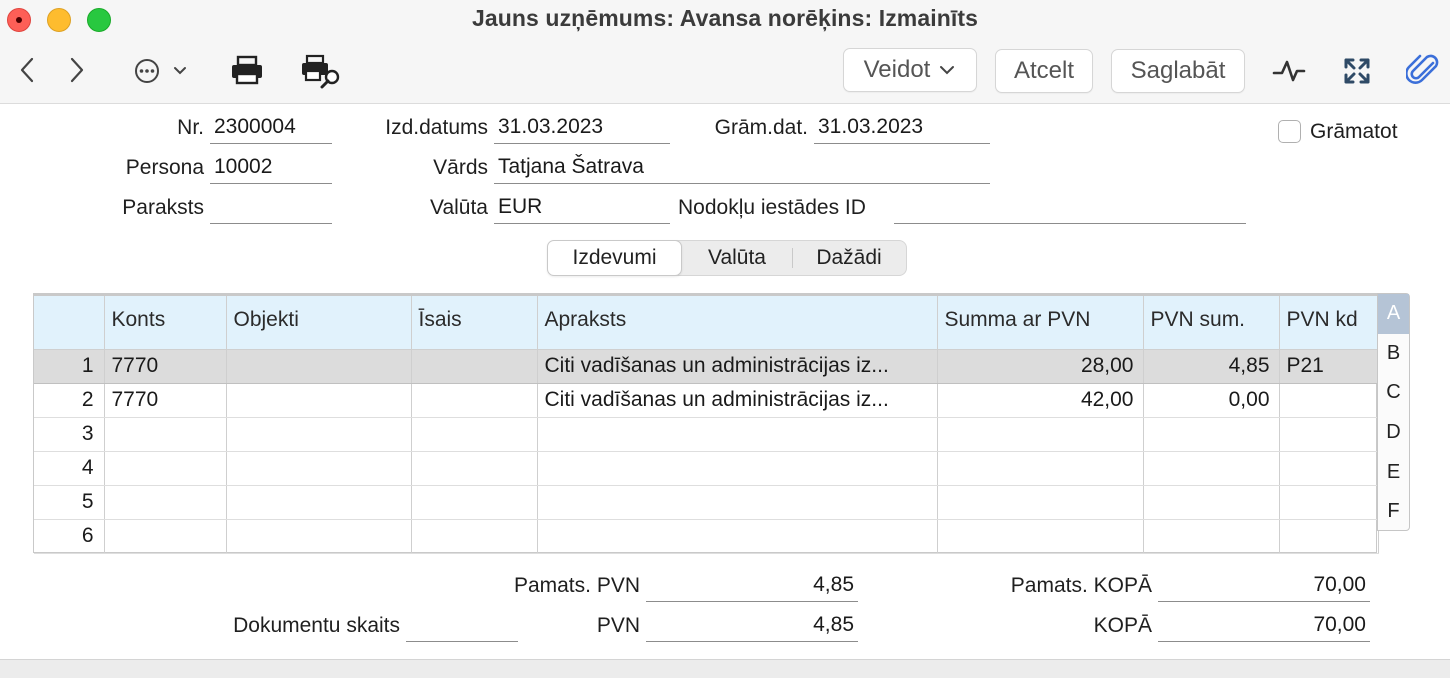  What do you see at coordinates (725, 668) in the screenshot?
I see `window-bottom-bar` at bounding box center [725, 668].